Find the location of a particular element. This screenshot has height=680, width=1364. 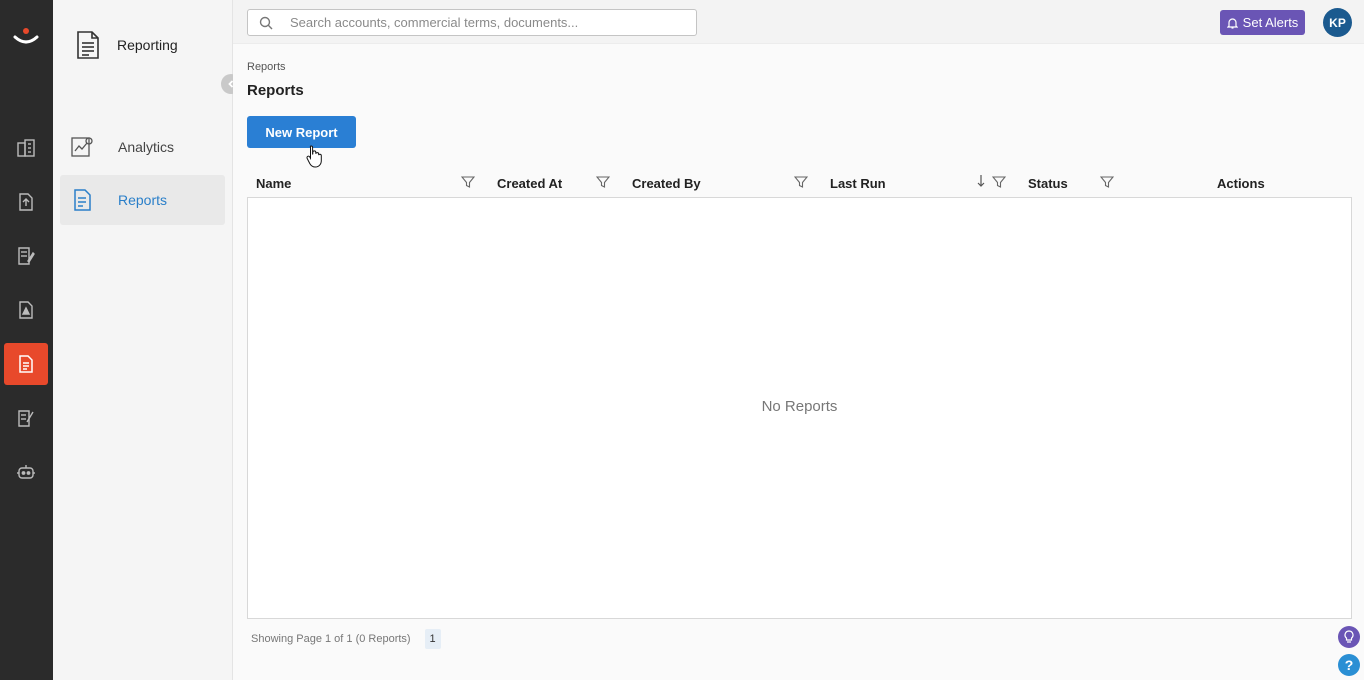

app-logo-icon is located at coordinates (26, 35).